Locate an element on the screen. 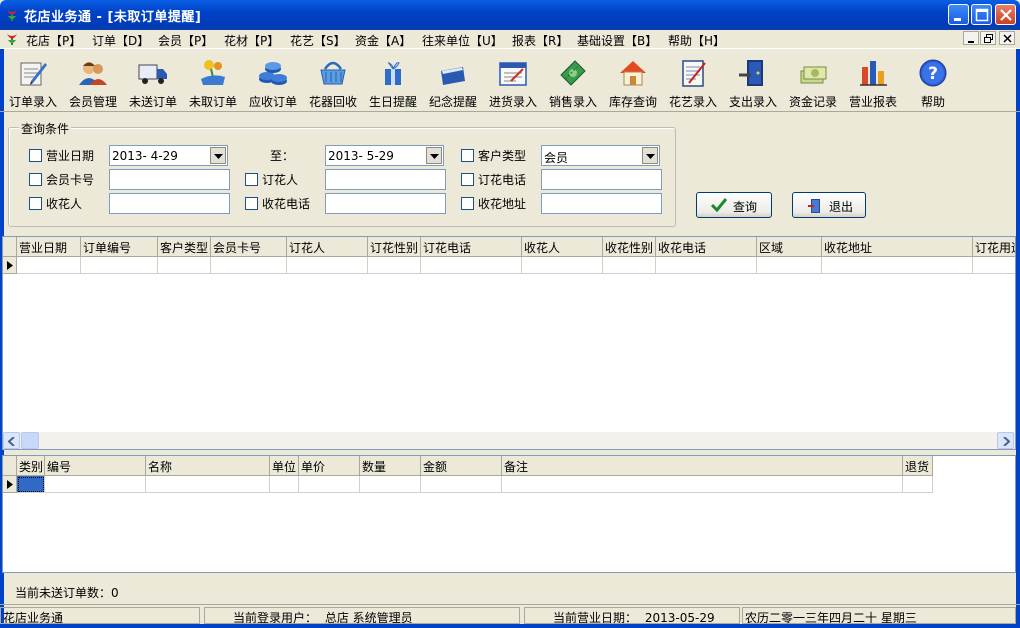 The image size is (1020, 628). recipient-checkbox is located at coordinates (35, 203).